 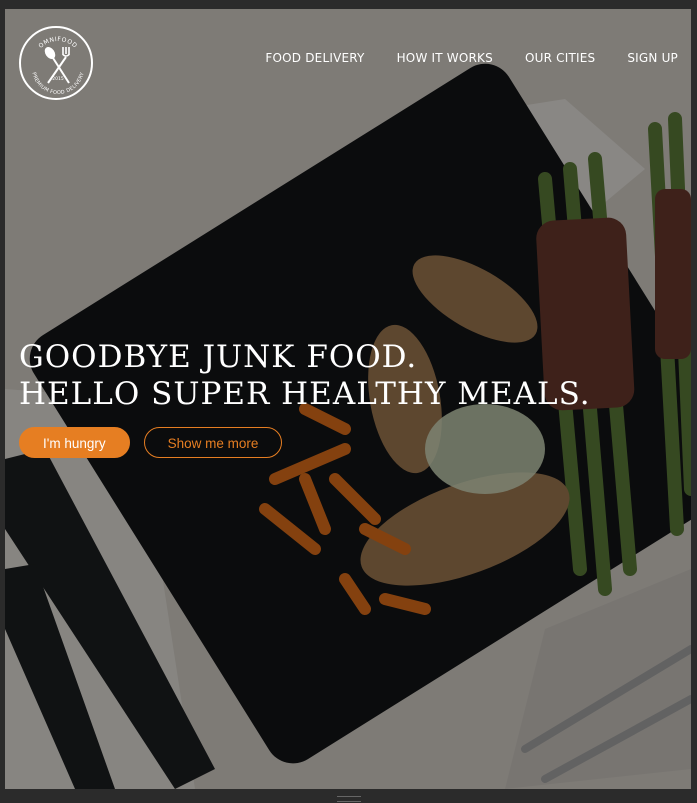 I want to click on logo-top-text: OMNIFOOD, so click(x=57, y=43).